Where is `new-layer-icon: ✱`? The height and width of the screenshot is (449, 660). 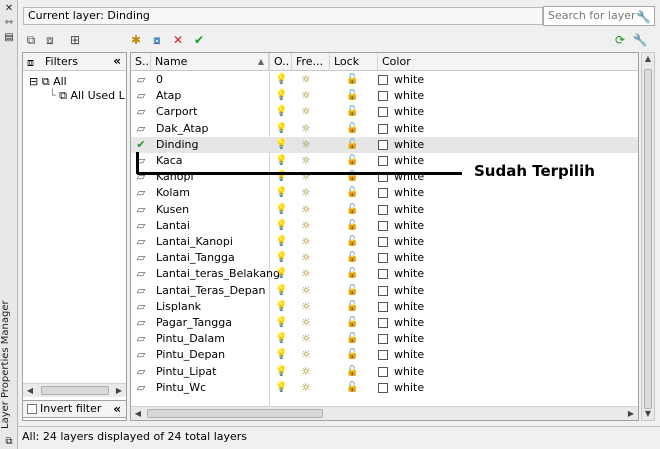
new-layer-icon: ✱ is located at coordinates (136, 40).